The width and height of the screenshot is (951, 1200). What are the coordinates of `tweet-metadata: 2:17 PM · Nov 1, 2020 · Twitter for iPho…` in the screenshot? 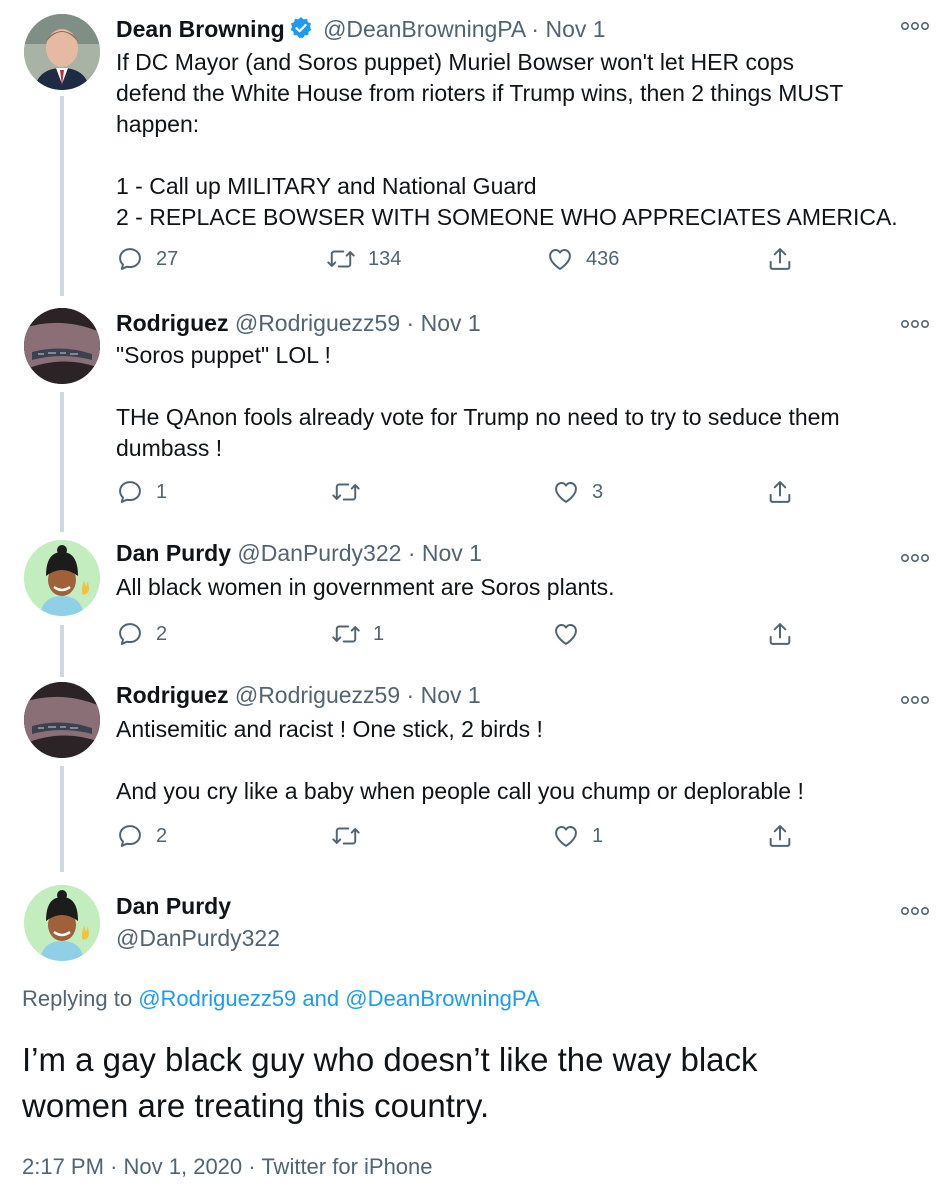 It's located at (227, 1167).